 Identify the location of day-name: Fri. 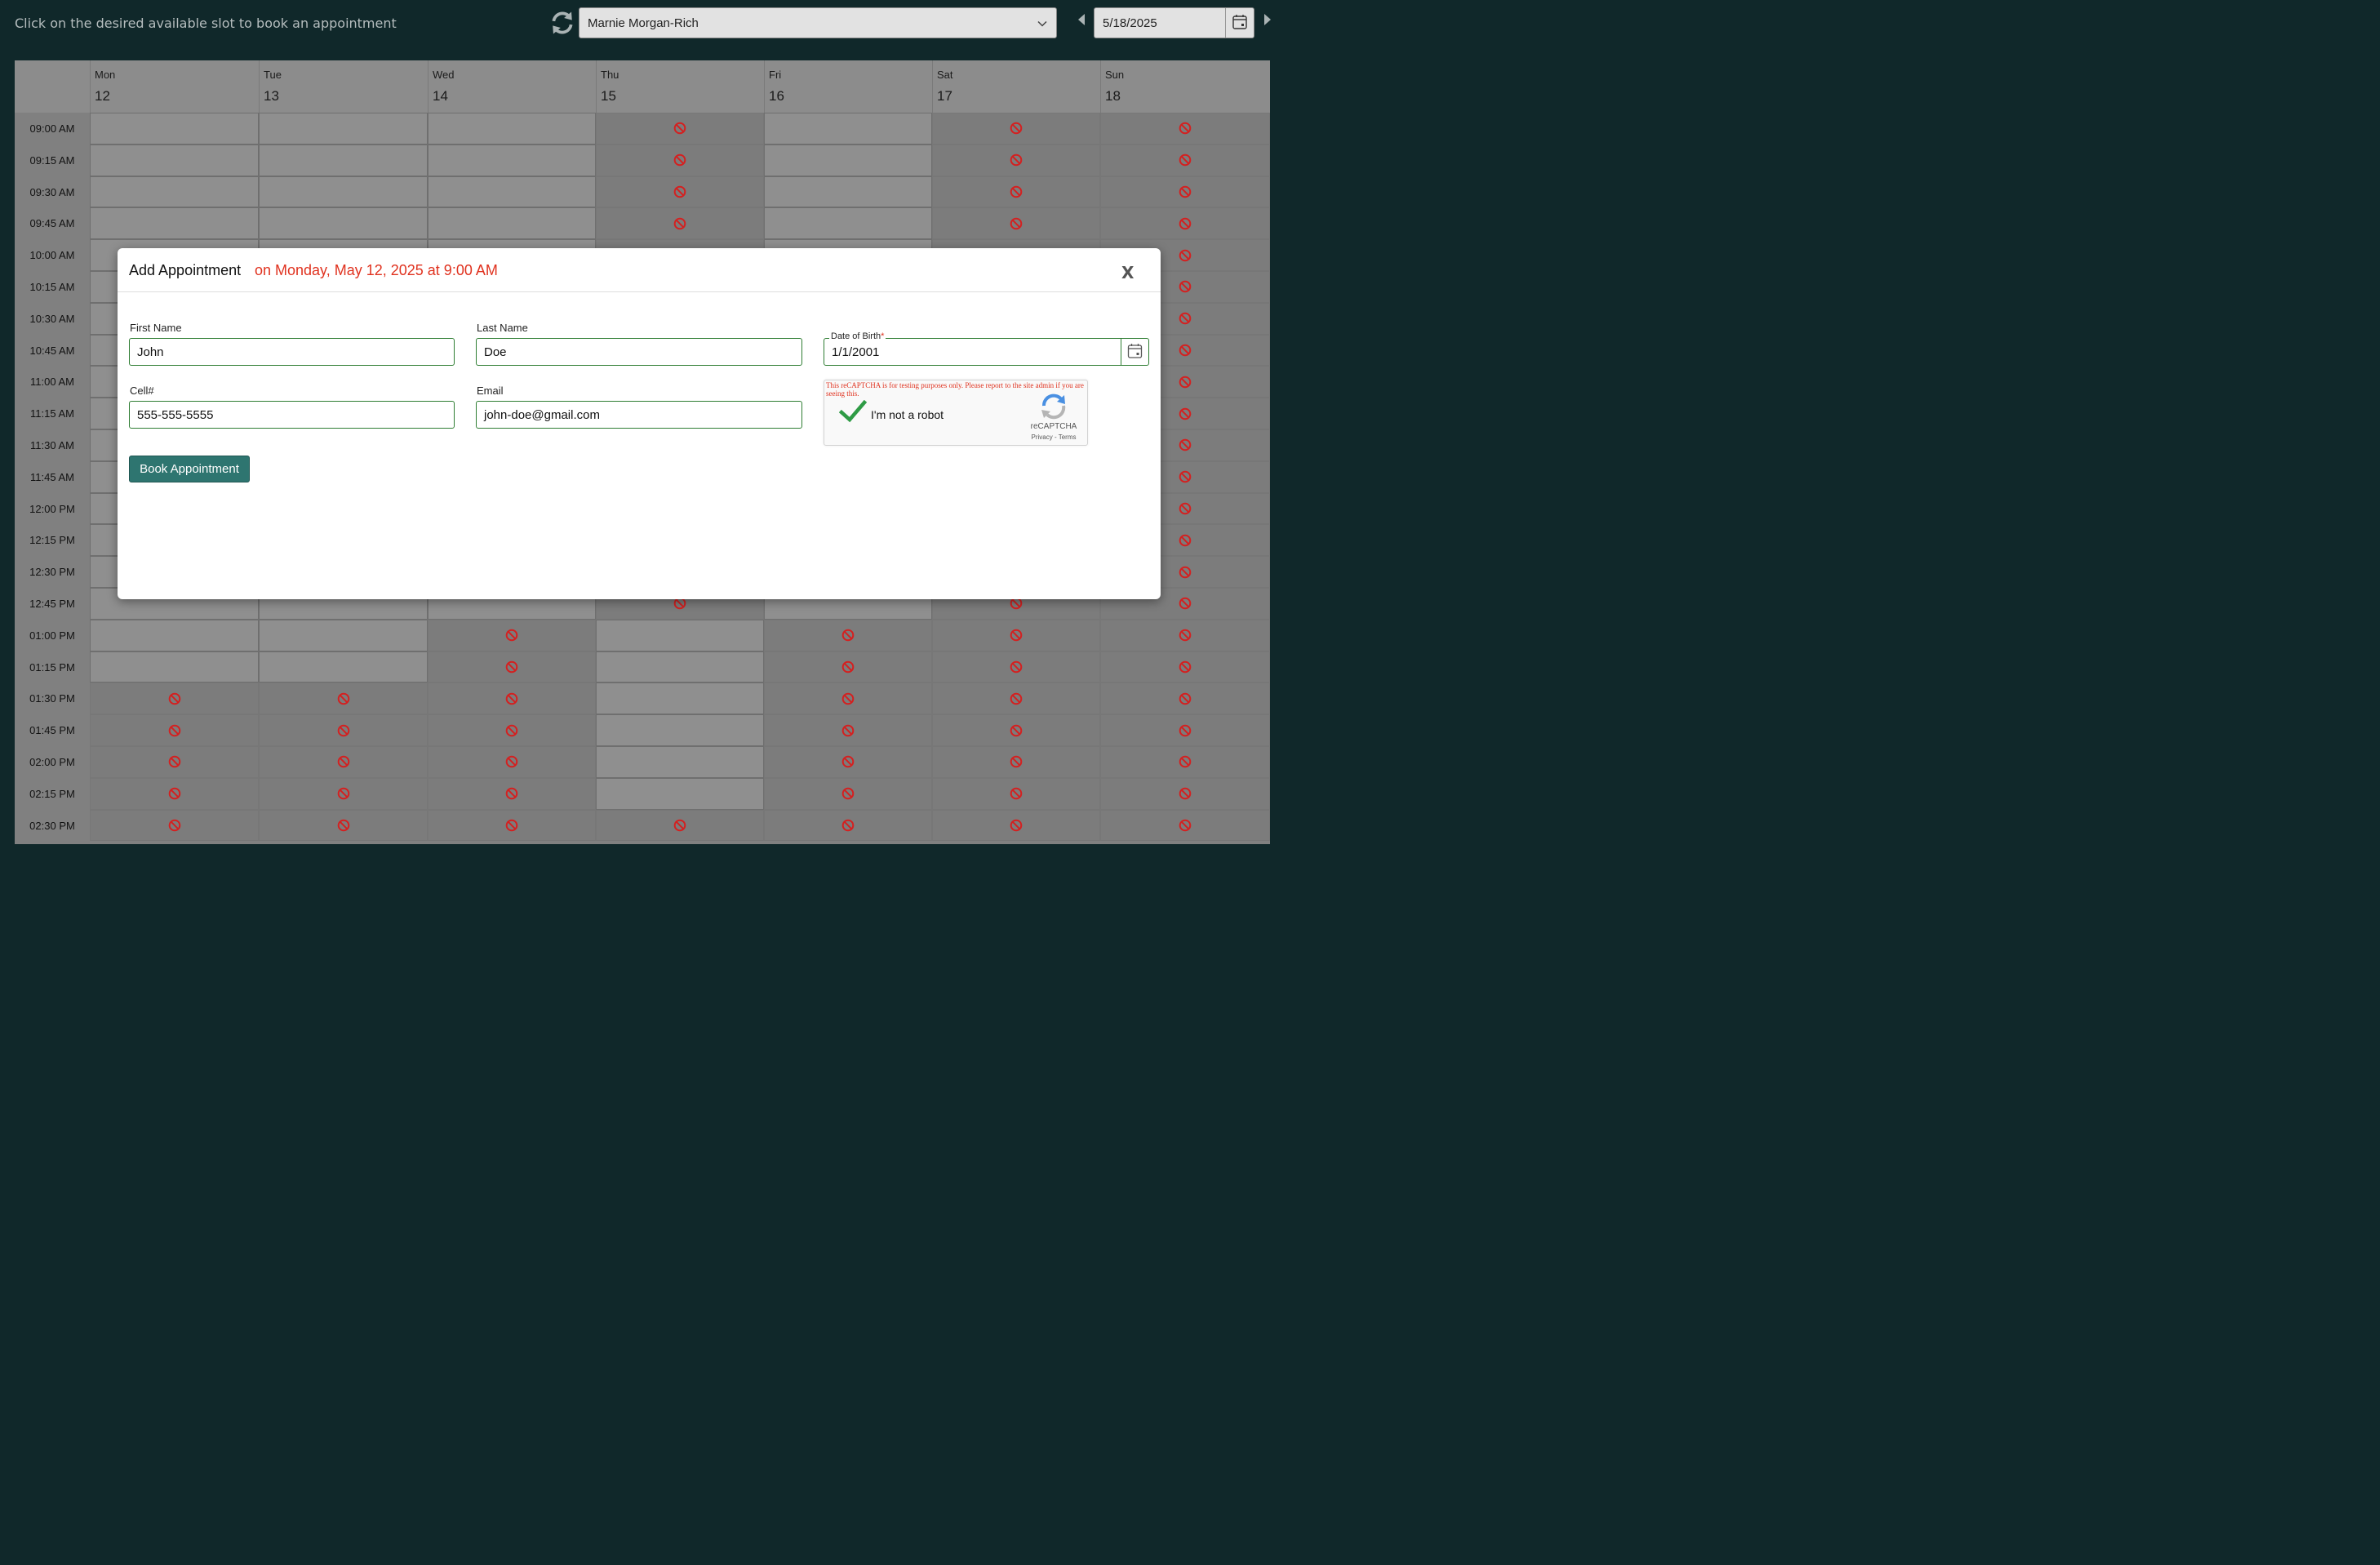
(776, 75).